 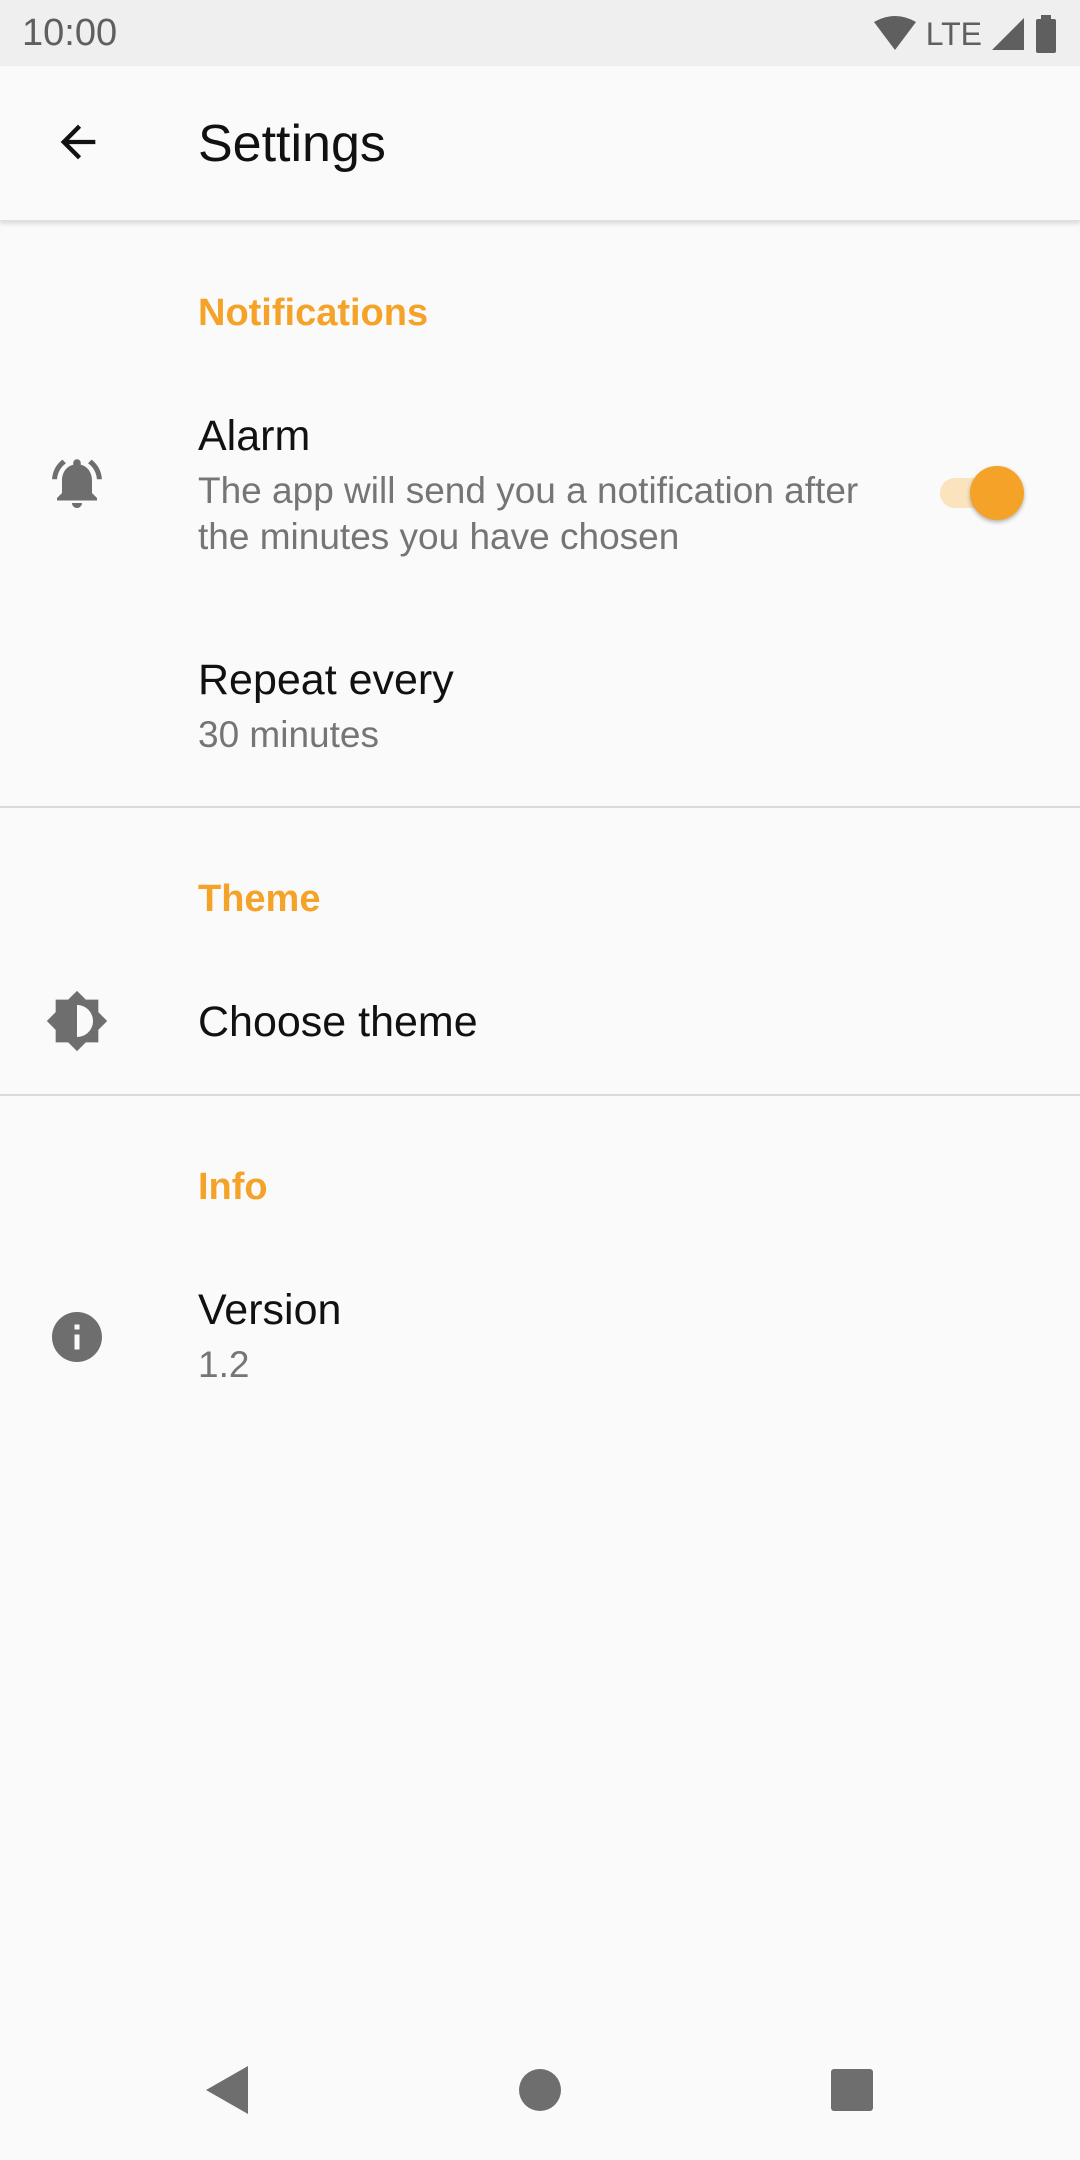 I want to click on version-title: Version, so click(x=270, y=1310).